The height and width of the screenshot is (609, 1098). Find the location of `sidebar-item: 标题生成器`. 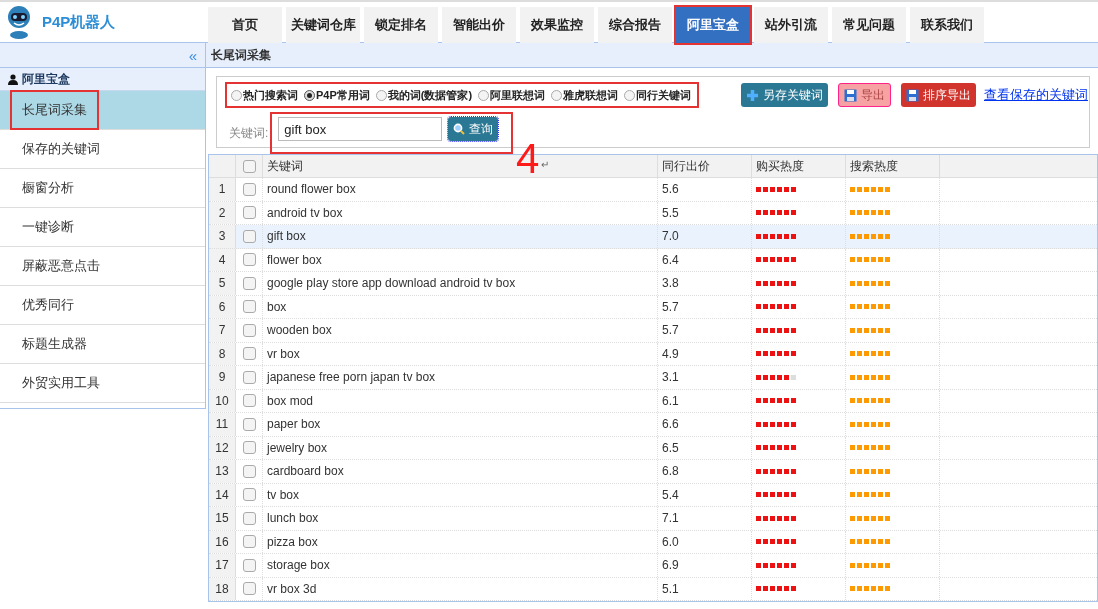

sidebar-item: 标题生成器 is located at coordinates (54, 344).